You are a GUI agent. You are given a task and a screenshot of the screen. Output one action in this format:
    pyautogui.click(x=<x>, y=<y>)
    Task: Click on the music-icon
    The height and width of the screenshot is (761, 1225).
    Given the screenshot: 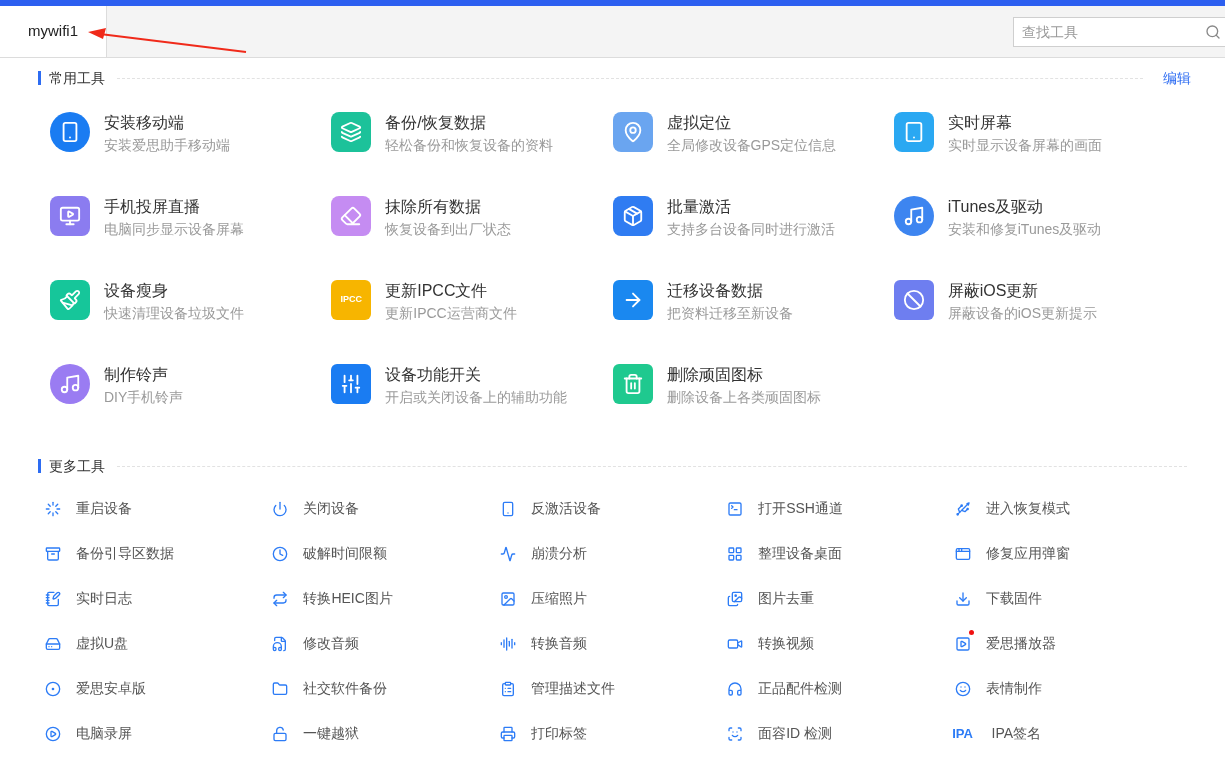 What is the action you would take?
    pyautogui.click(x=913, y=216)
    